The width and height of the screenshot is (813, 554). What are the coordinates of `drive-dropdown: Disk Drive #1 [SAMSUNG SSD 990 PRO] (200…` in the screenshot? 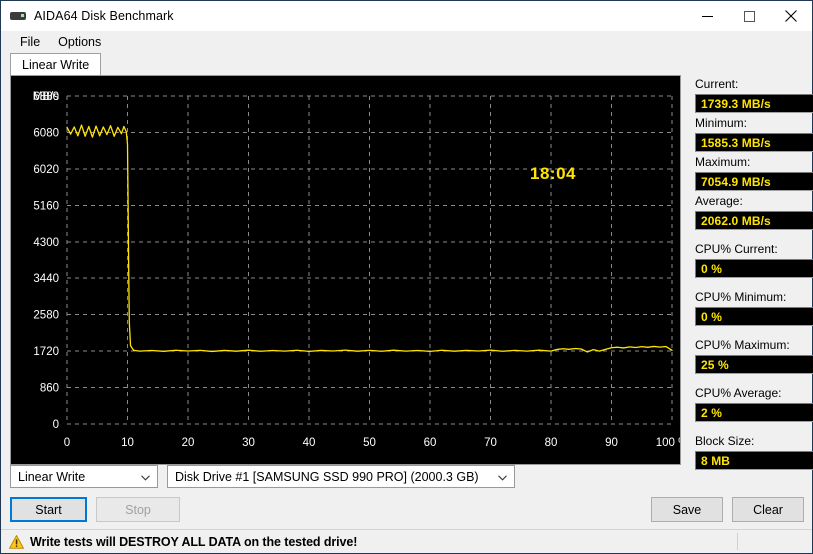 It's located at (341, 476).